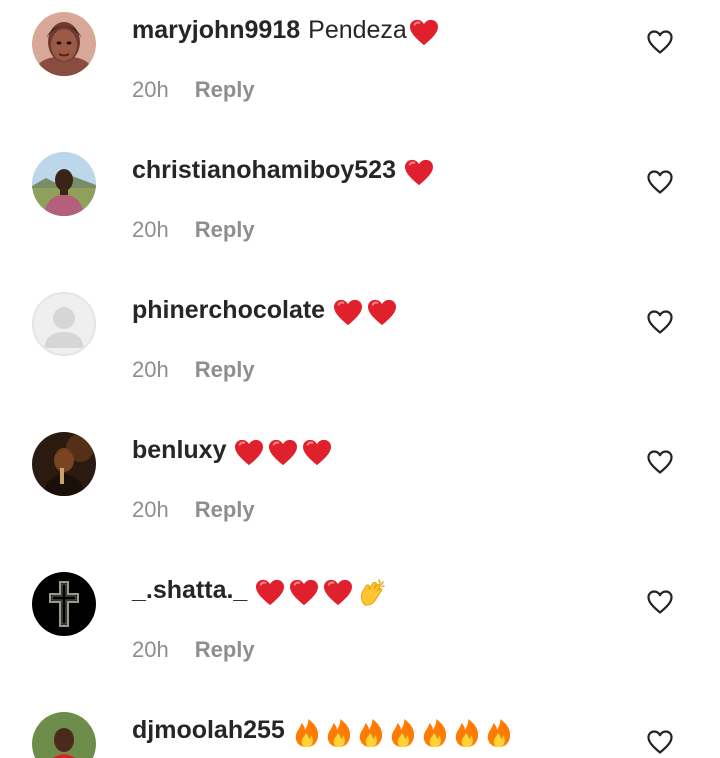 The height and width of the screenshot is (758, 720). What do you see at coordinates (264, 170) in the screenshot?
I see `comment-username: christianohamiboy523` at bounding box center [264, 170].